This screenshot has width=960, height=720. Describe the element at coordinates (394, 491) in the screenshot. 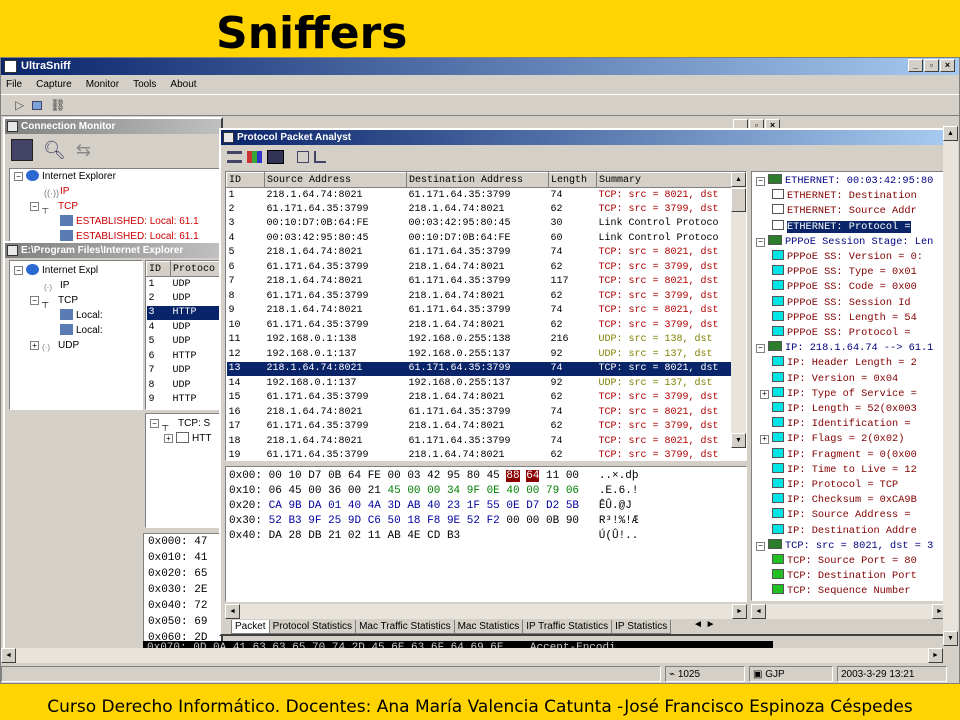

I see `hex-byte: 45` at that location.